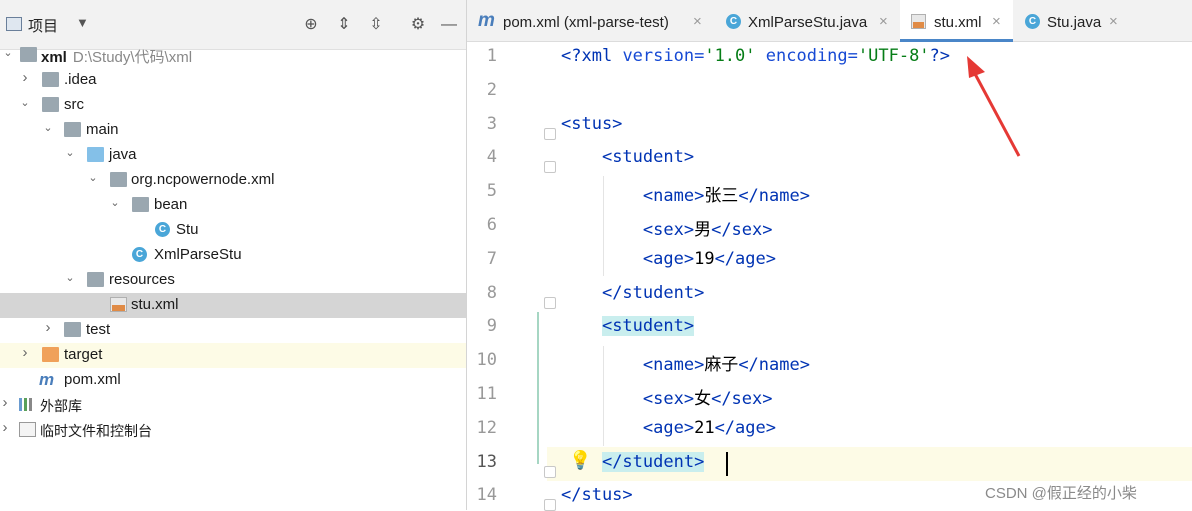  I want to click on code-line: <?xml version='1.0' encoding='UTF-8'?>, so click(755, 56).